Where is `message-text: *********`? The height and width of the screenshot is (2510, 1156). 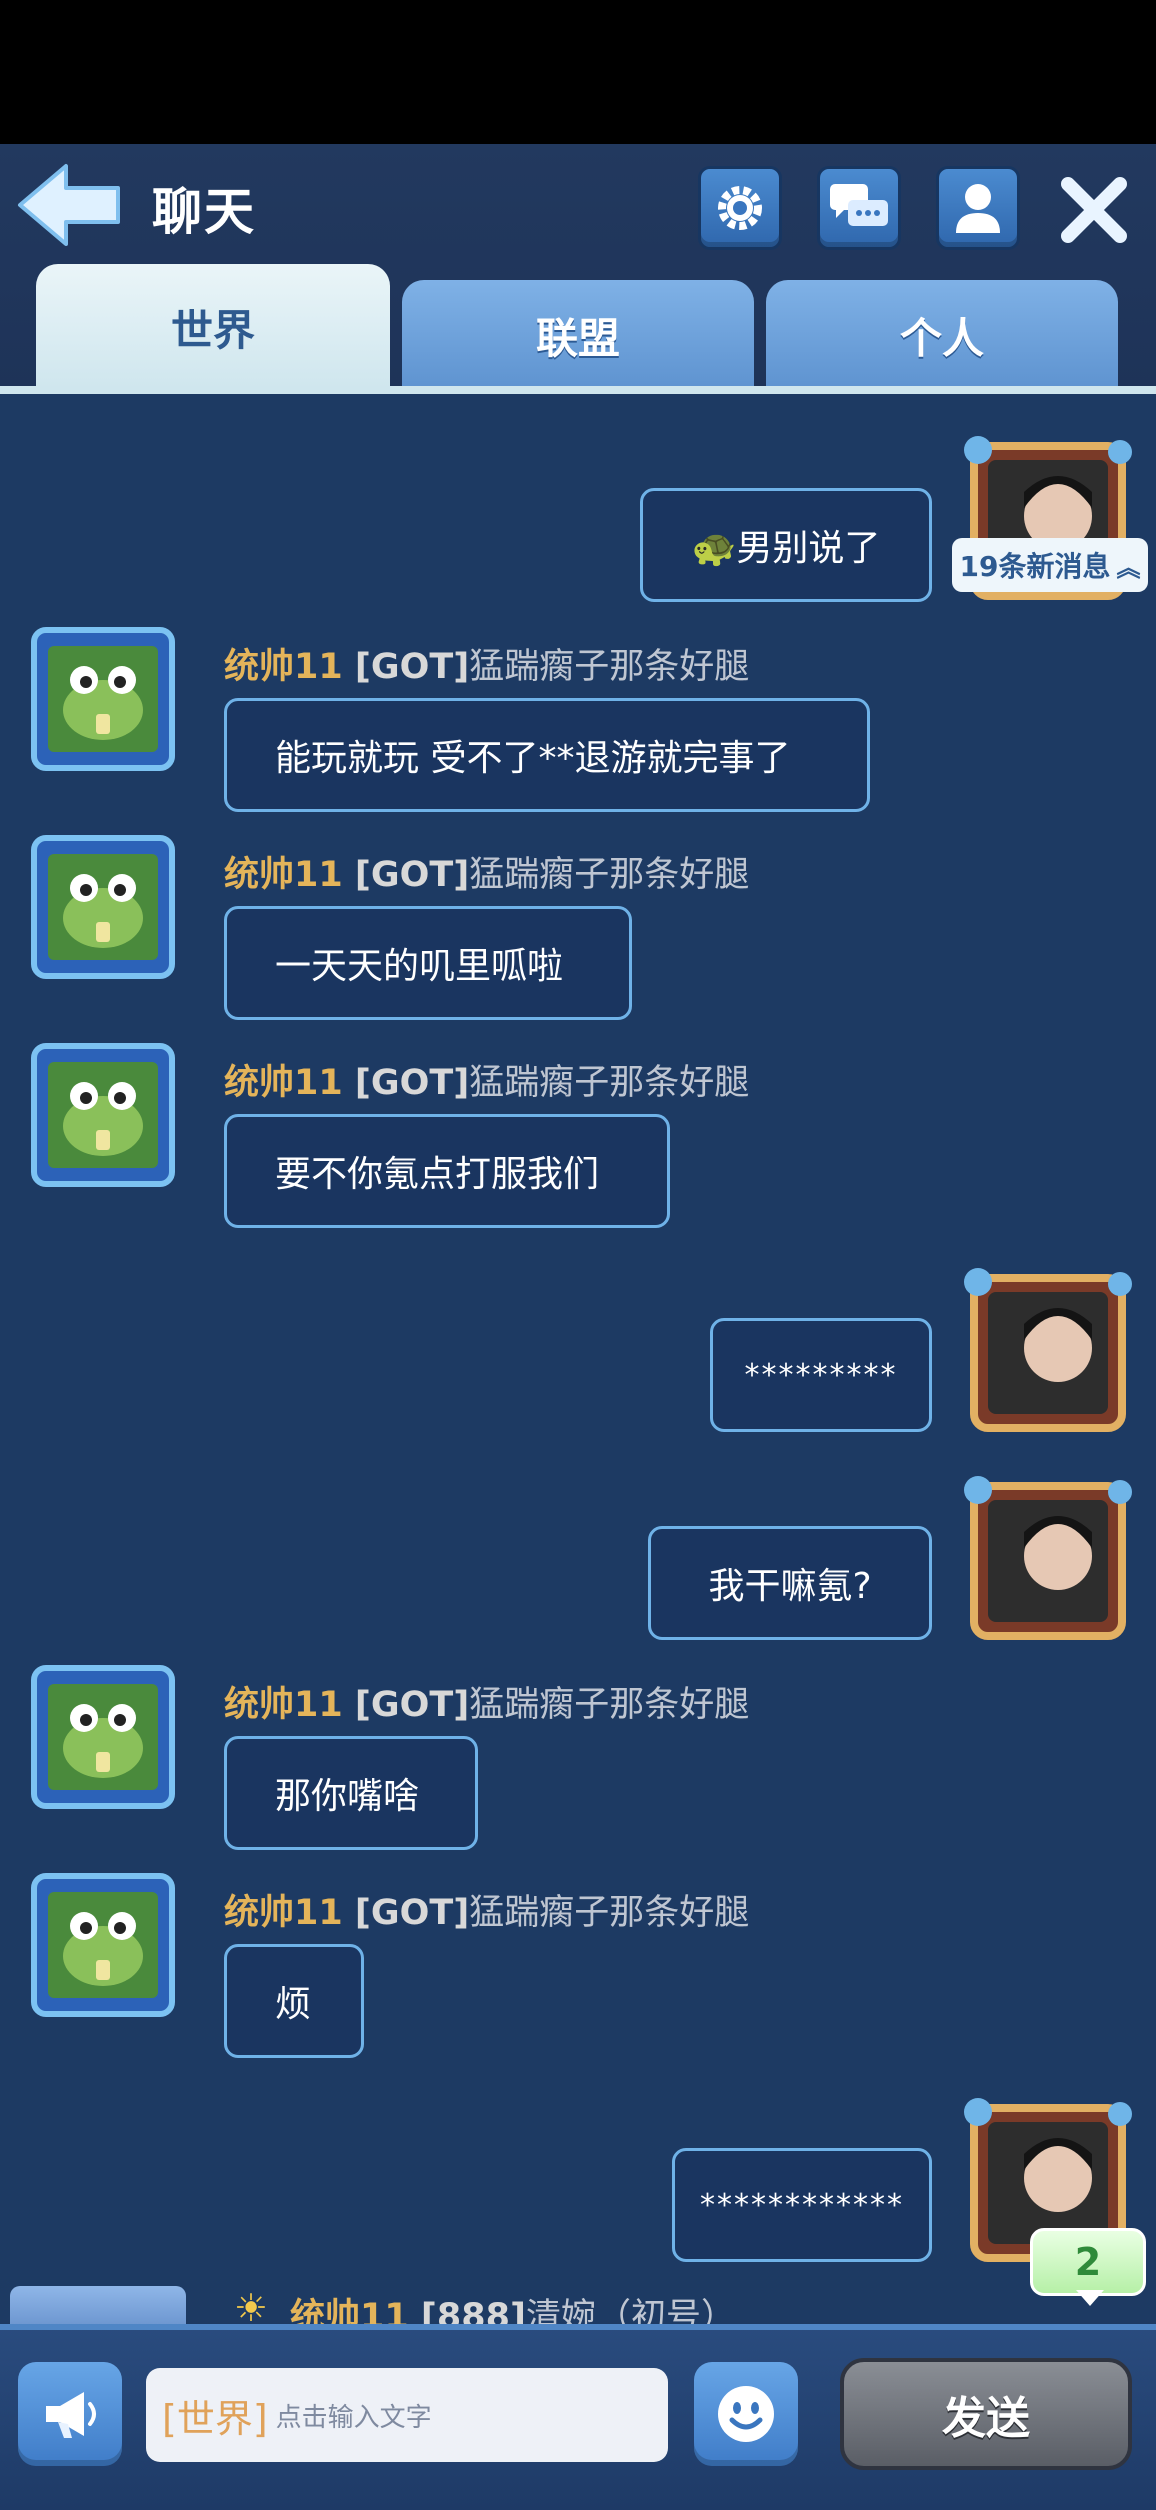
message-text: ********* is located at coordinates (821, 1375).